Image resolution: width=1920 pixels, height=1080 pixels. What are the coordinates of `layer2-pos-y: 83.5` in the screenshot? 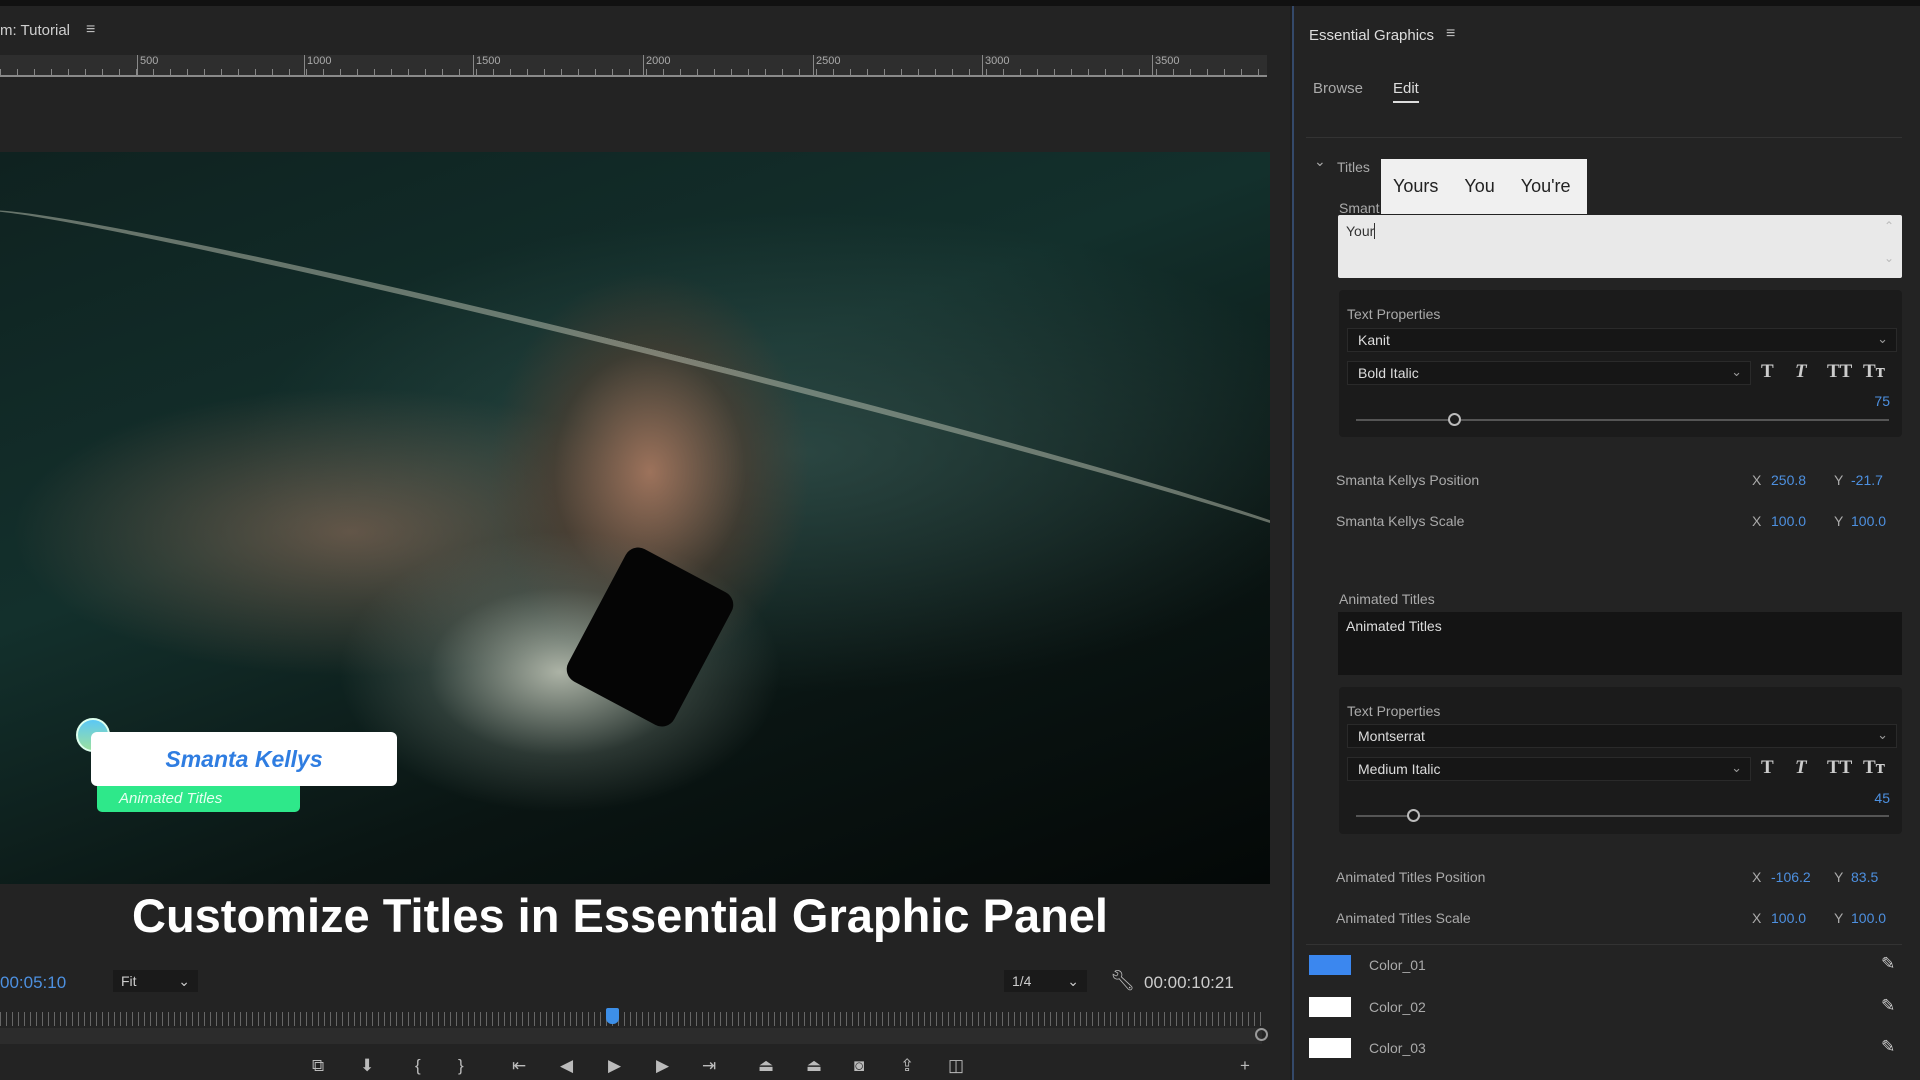 It's located at (1864, 877).